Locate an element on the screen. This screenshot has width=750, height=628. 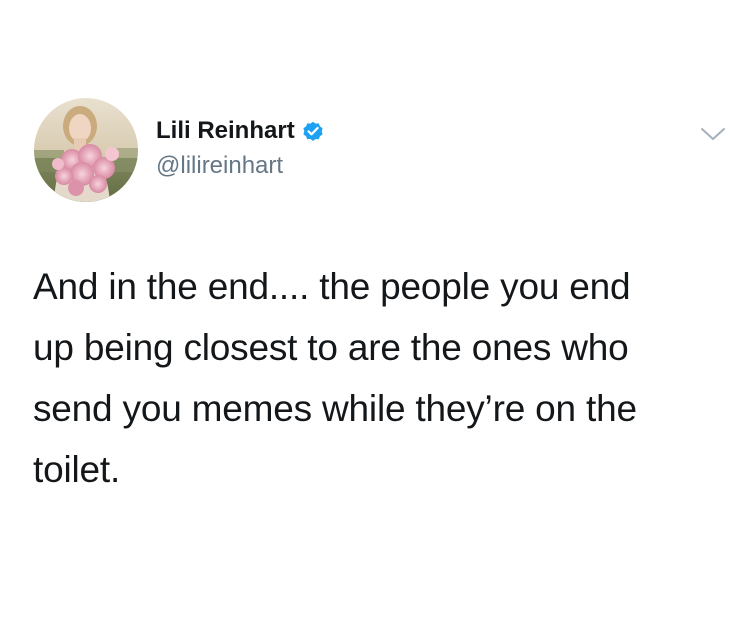
author-name-row: Lili Reinhart is located at coordinates (240, 131).